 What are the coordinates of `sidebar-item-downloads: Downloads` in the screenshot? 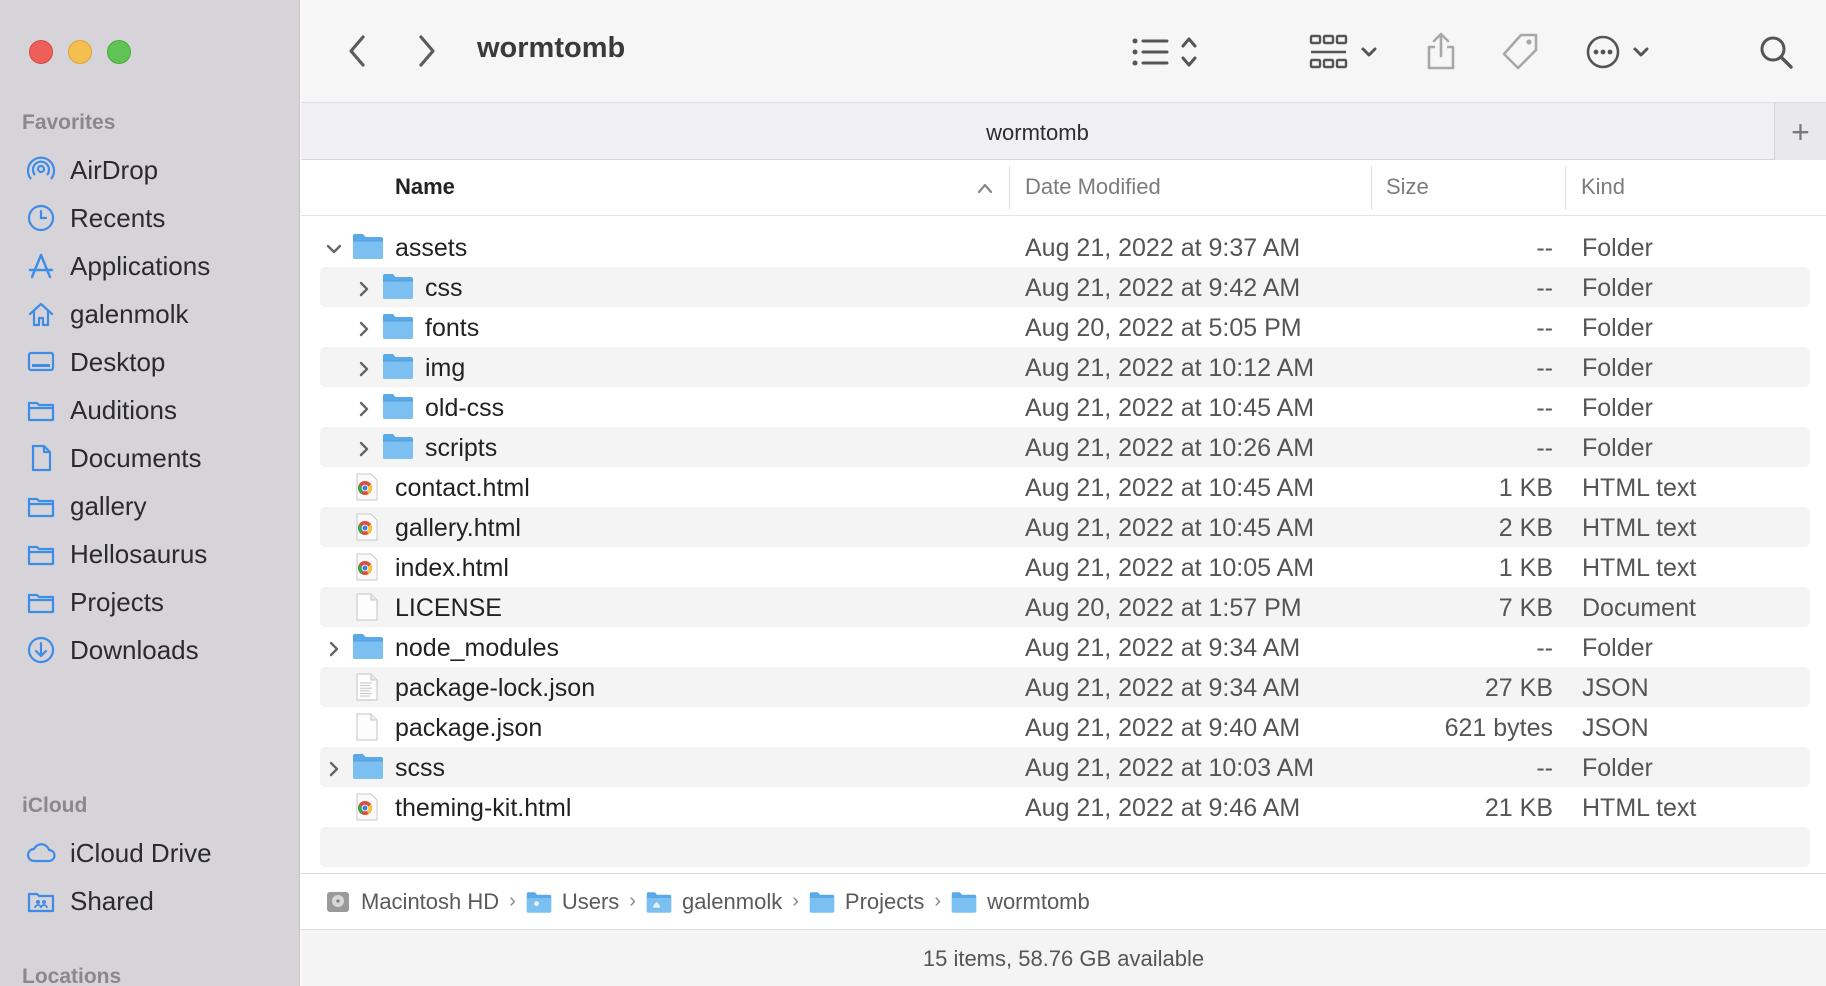 It's located at (111, 650).